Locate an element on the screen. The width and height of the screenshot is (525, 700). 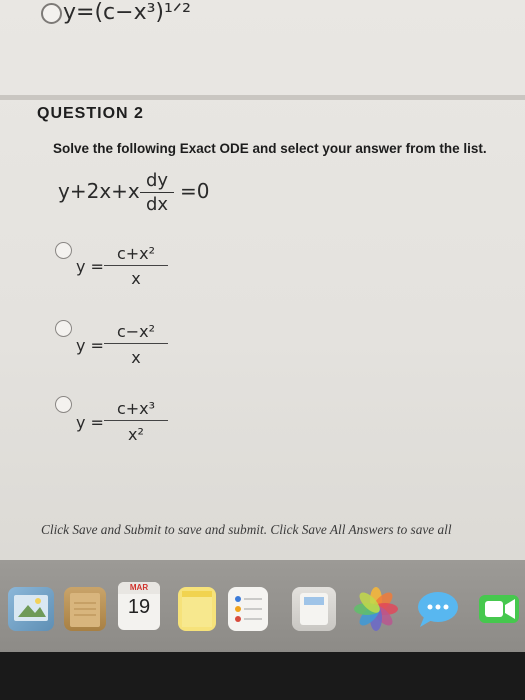
question-title: QUESTION 2 is located at coordinates (90, 113).